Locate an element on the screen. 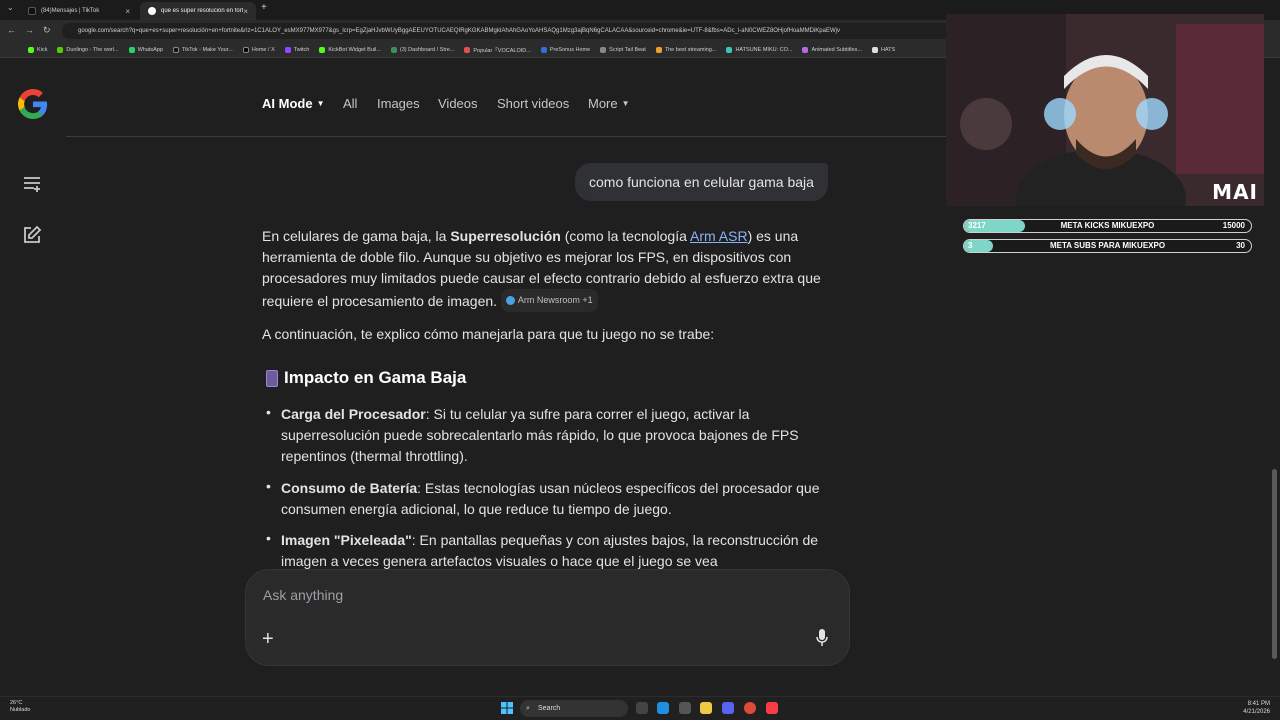 The image size is (1280, 720). left-rail is located at coordinates (33, 377).